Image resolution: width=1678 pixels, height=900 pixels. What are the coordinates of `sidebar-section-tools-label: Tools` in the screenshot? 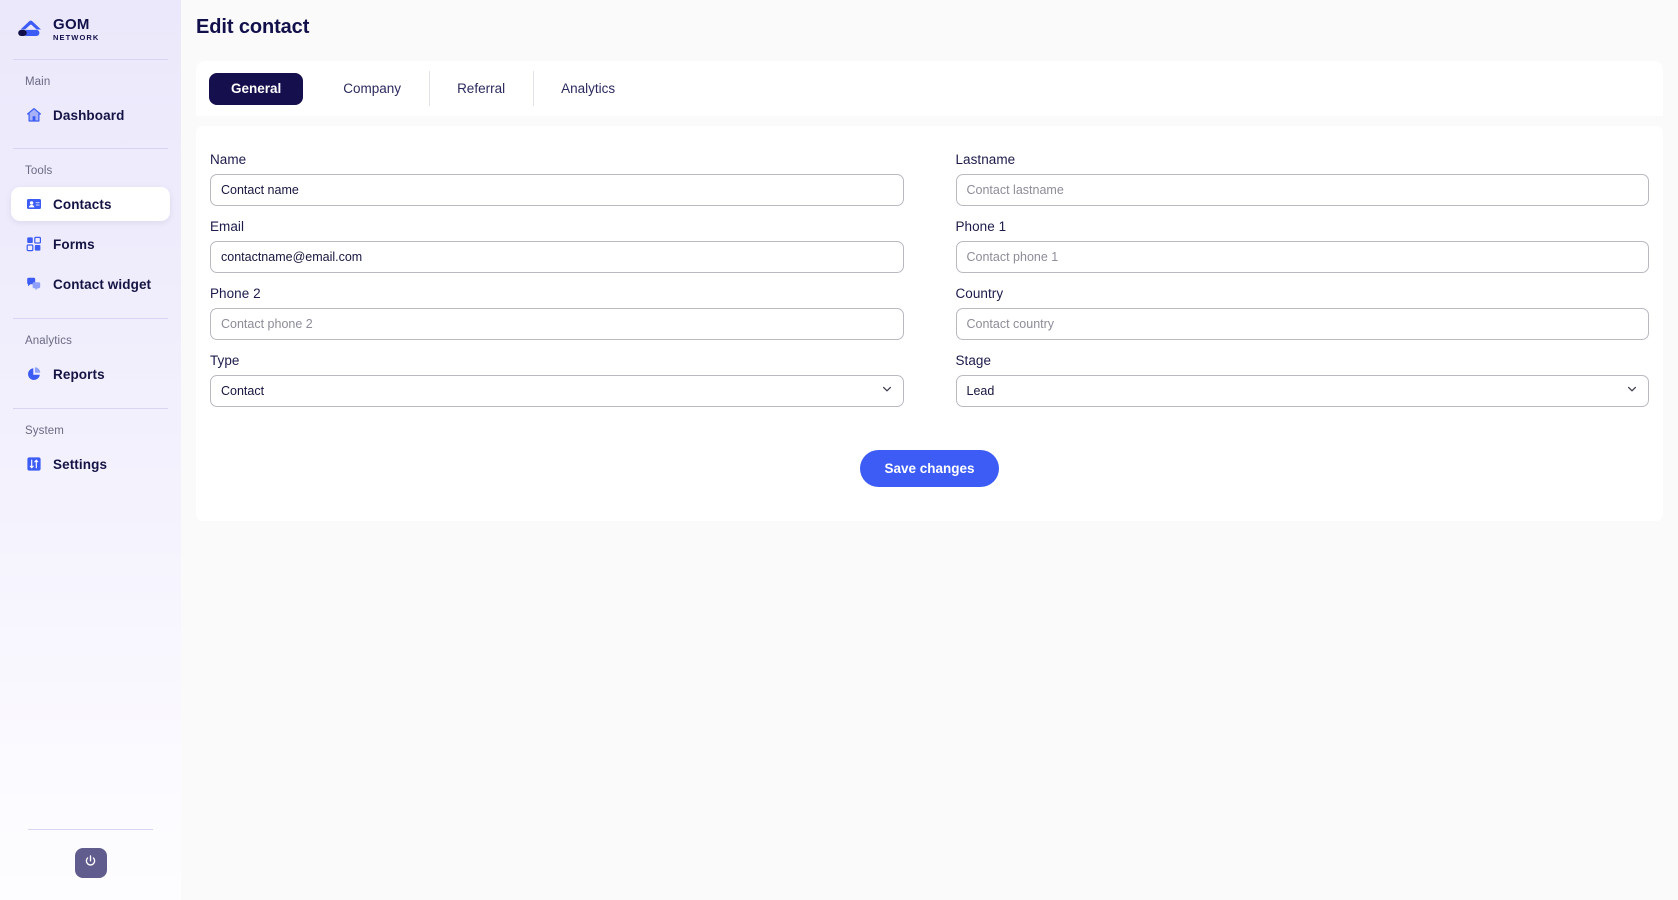 It's located at (39, 171).